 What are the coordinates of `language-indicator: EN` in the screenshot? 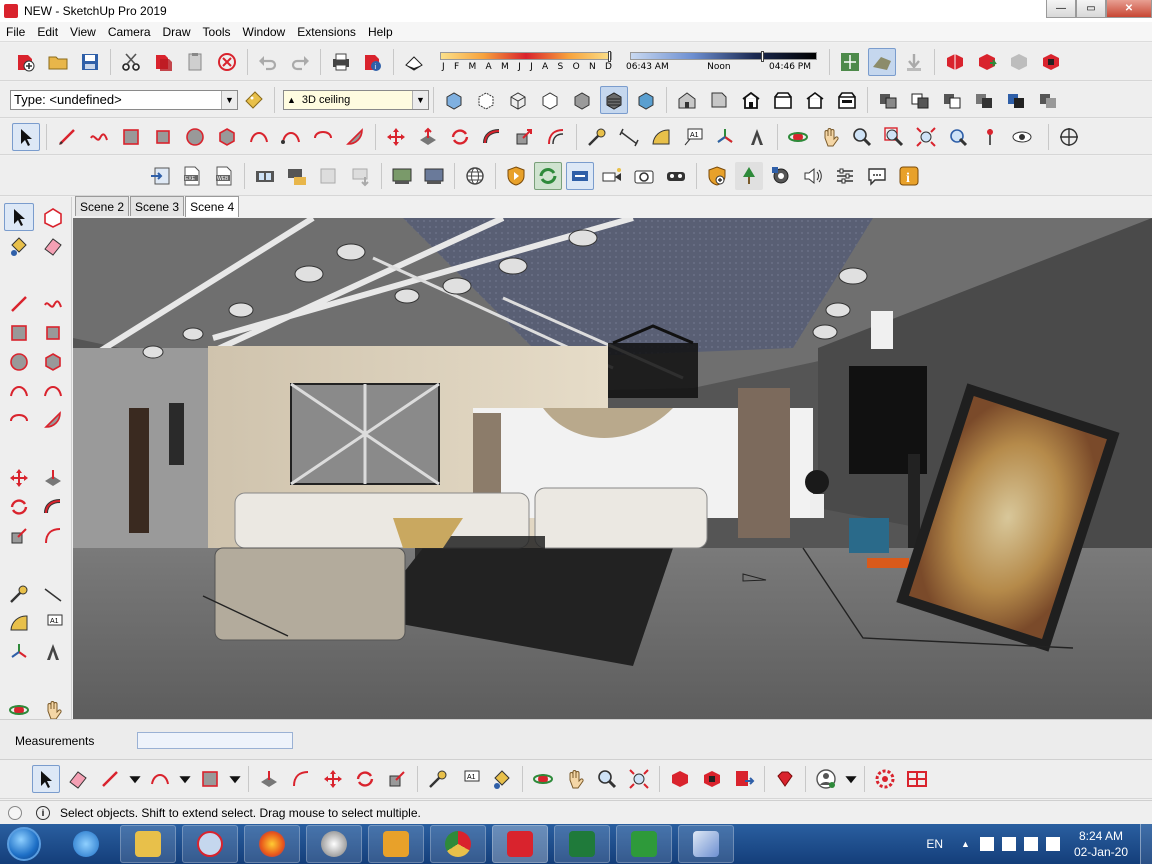 It's located at (934, 844).